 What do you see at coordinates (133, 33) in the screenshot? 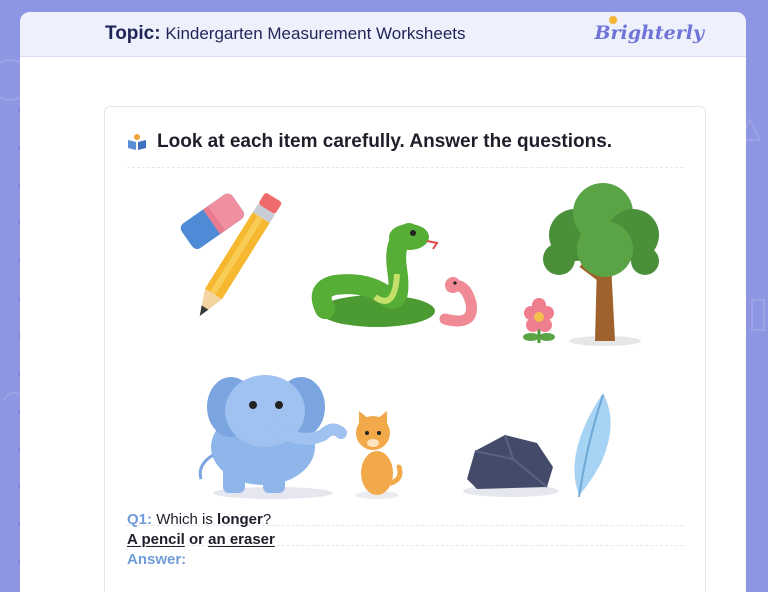
I see `topic-label: Topic:` at bounding box center [133, 33].